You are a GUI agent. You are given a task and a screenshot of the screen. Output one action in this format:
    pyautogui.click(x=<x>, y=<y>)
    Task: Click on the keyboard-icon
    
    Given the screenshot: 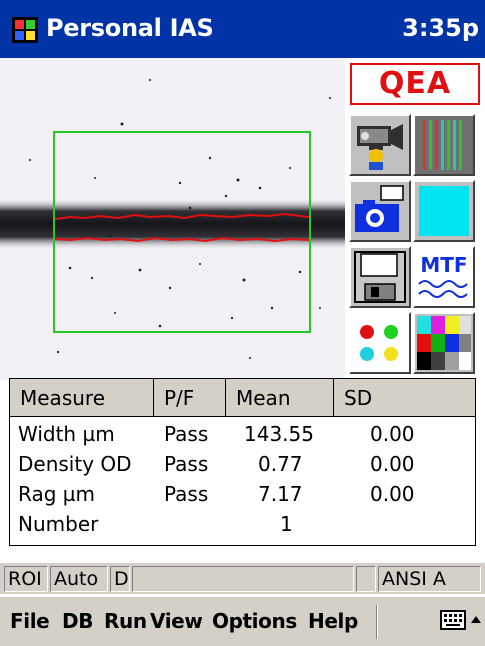 What is the action you would take?
    pyautogui.click(x=453, y=620)
    